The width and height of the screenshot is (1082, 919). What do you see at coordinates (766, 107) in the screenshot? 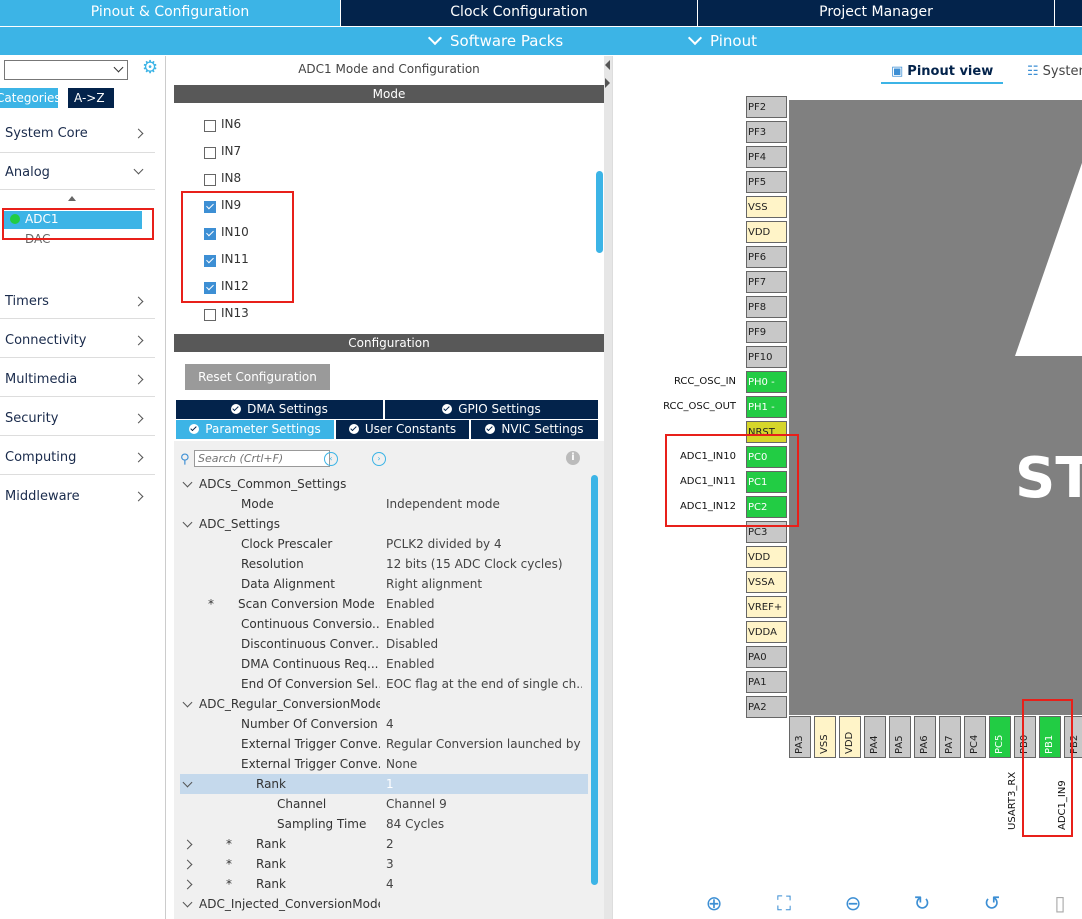
I see `pin: PF2` at bounding box center [766, 107].